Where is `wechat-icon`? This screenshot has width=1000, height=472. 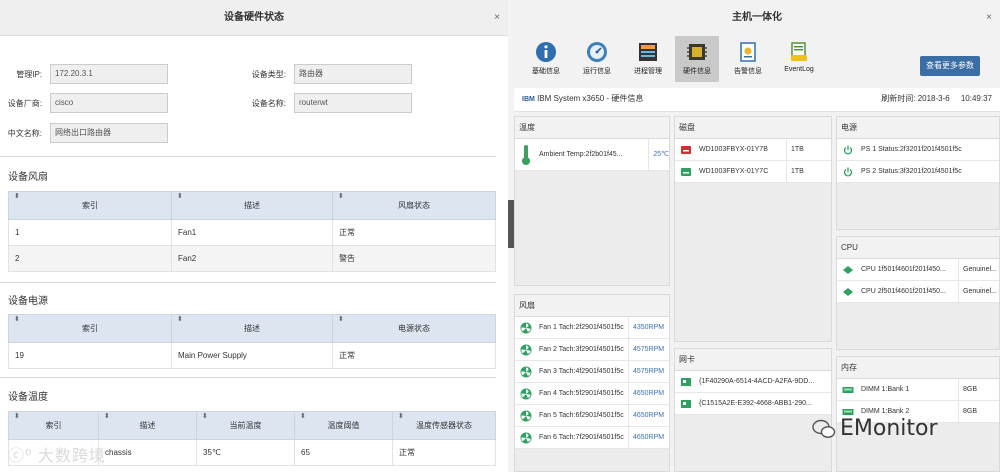 wechat-icon is located at coordinates (824, 428).